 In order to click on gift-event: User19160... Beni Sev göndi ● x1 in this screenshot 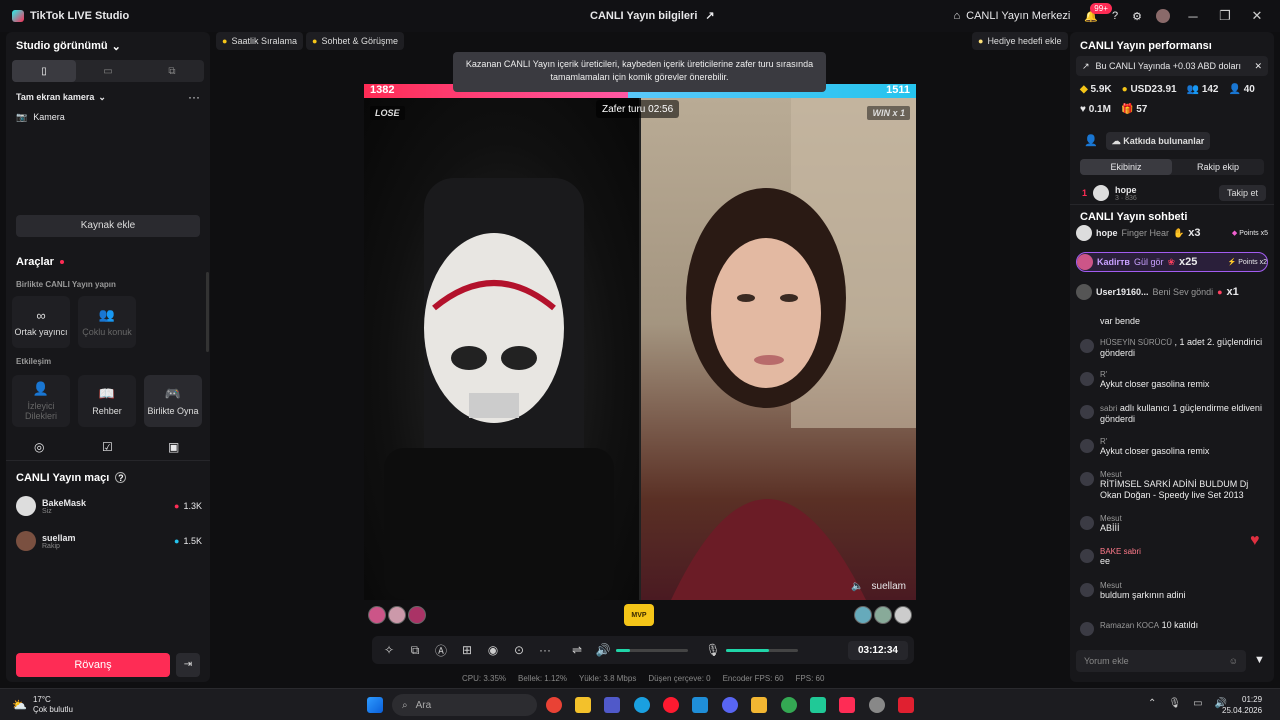, I will do `click(1172, 292)`.